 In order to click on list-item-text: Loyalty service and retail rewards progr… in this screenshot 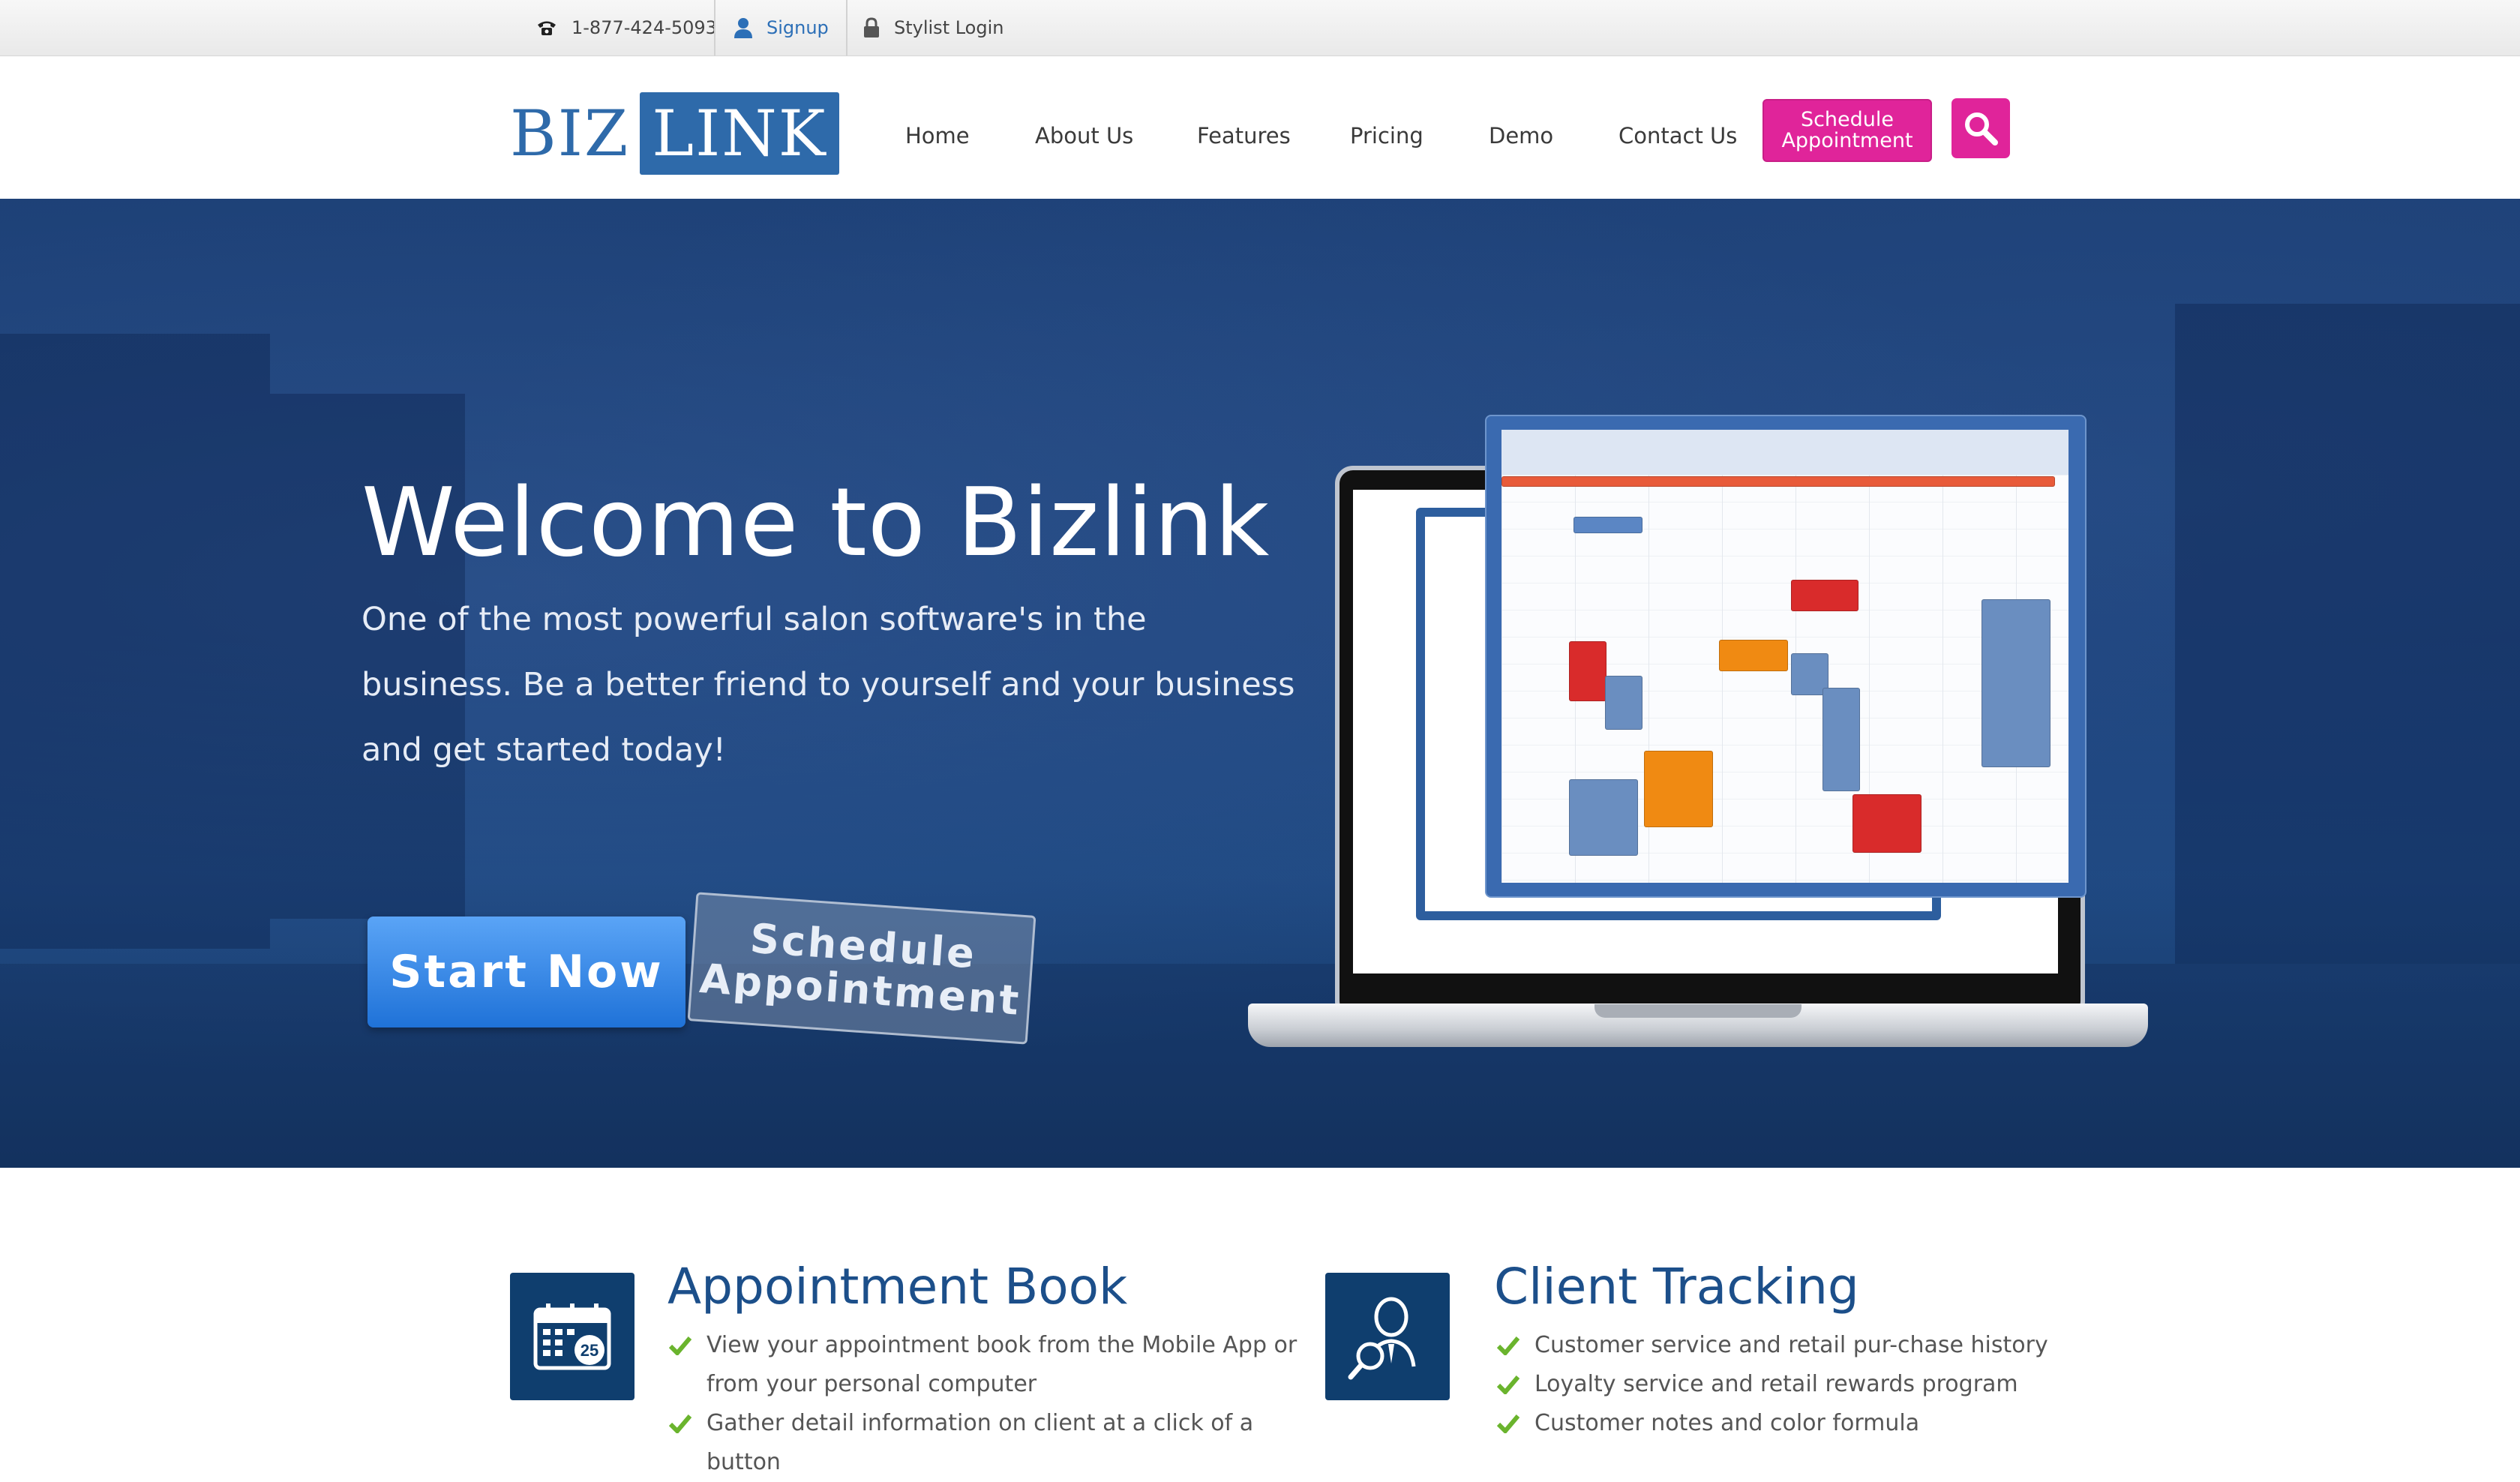, I will do `click(1776, 1384)`.